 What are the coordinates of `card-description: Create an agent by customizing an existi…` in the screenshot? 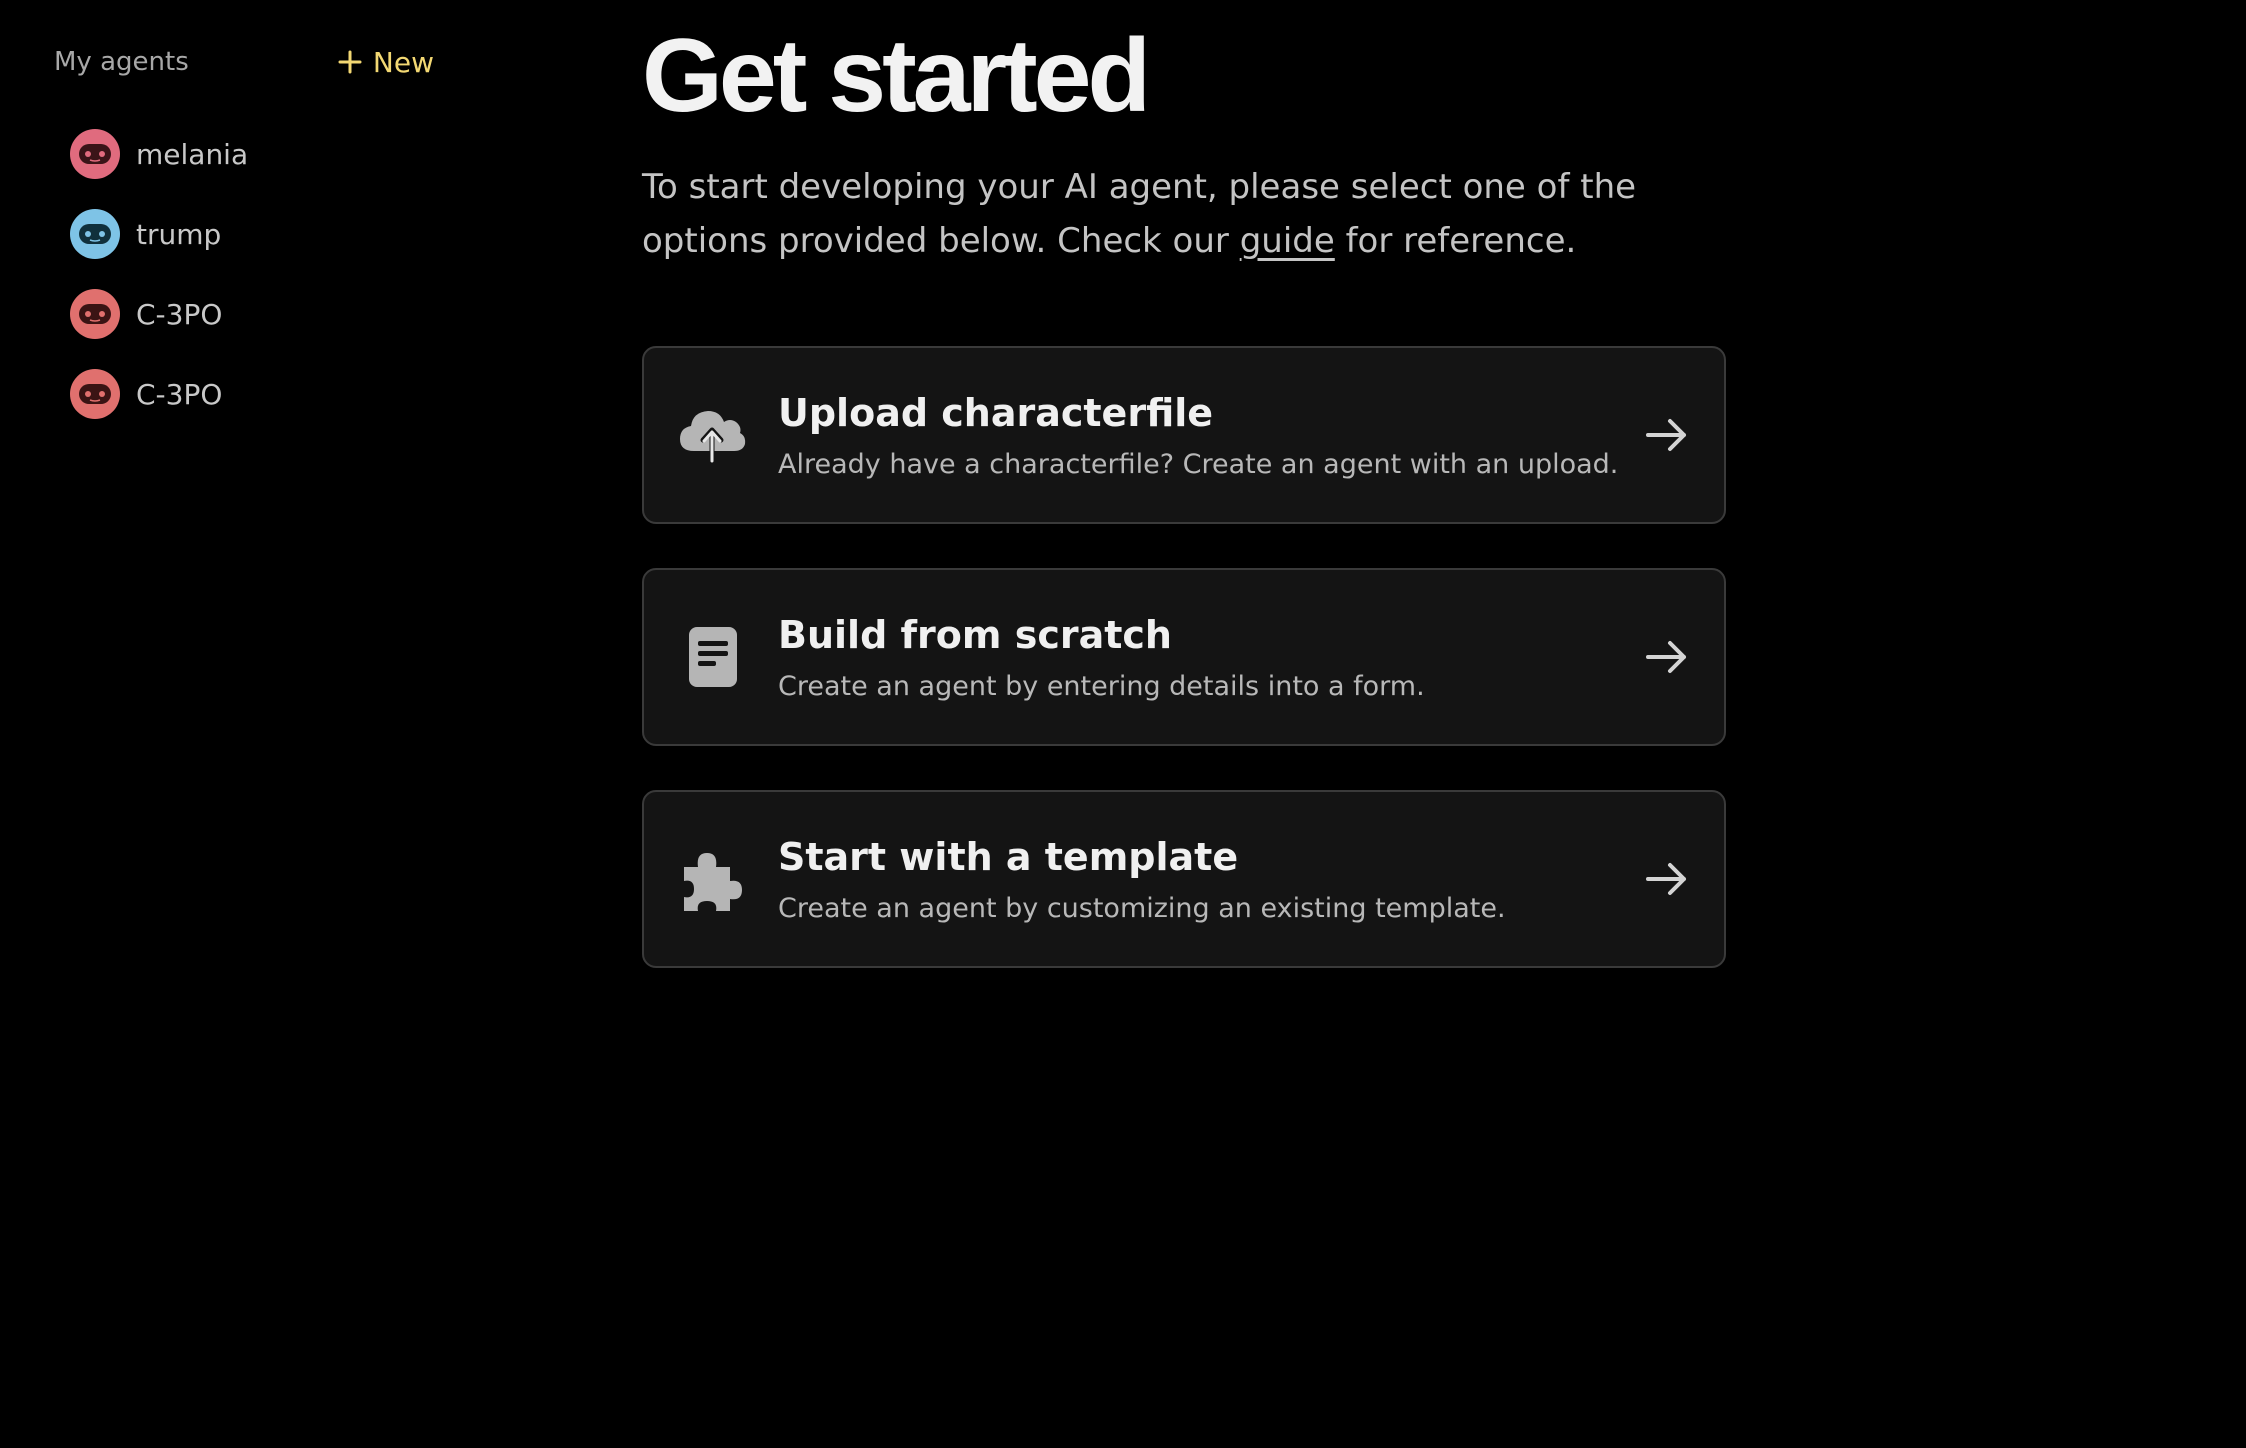 It's located at (1142, 908).